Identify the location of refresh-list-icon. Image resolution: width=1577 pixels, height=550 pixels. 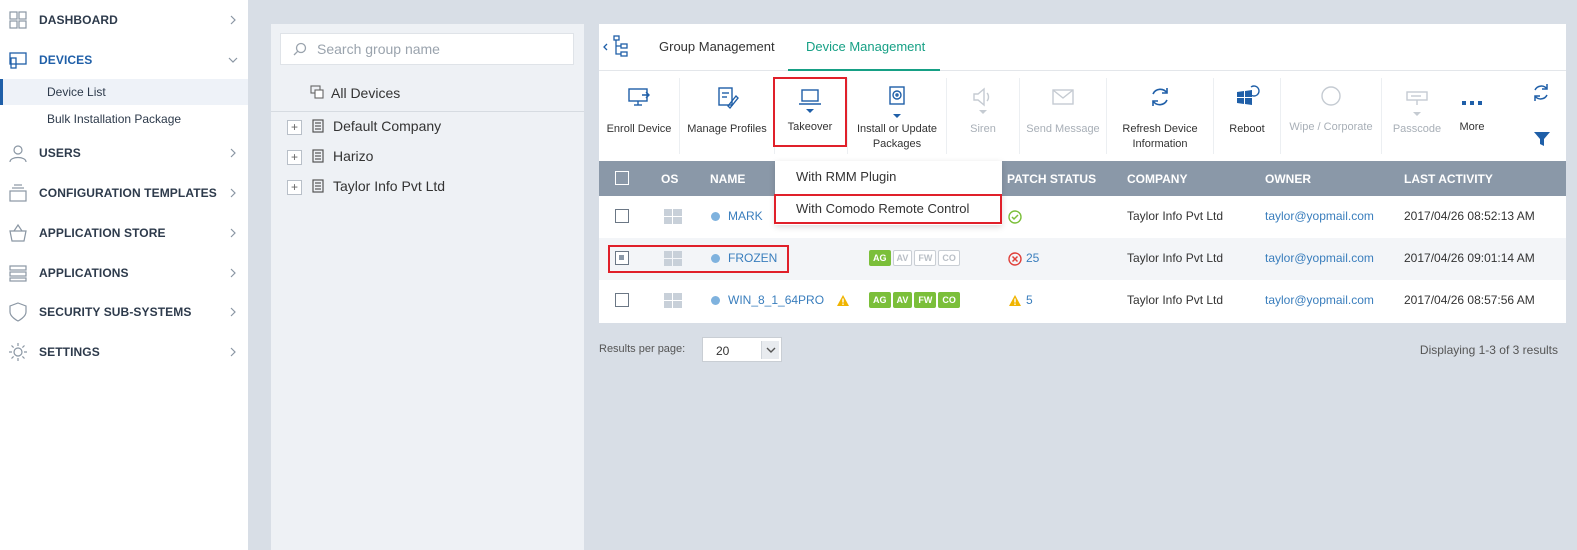
(1541, 93).